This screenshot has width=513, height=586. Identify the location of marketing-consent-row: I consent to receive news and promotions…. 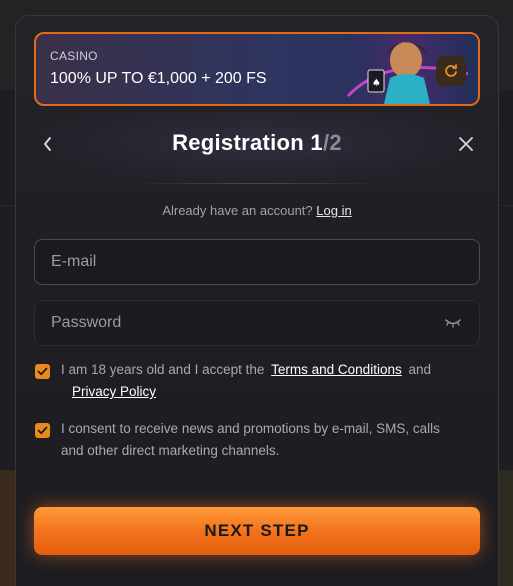
(249, 440).